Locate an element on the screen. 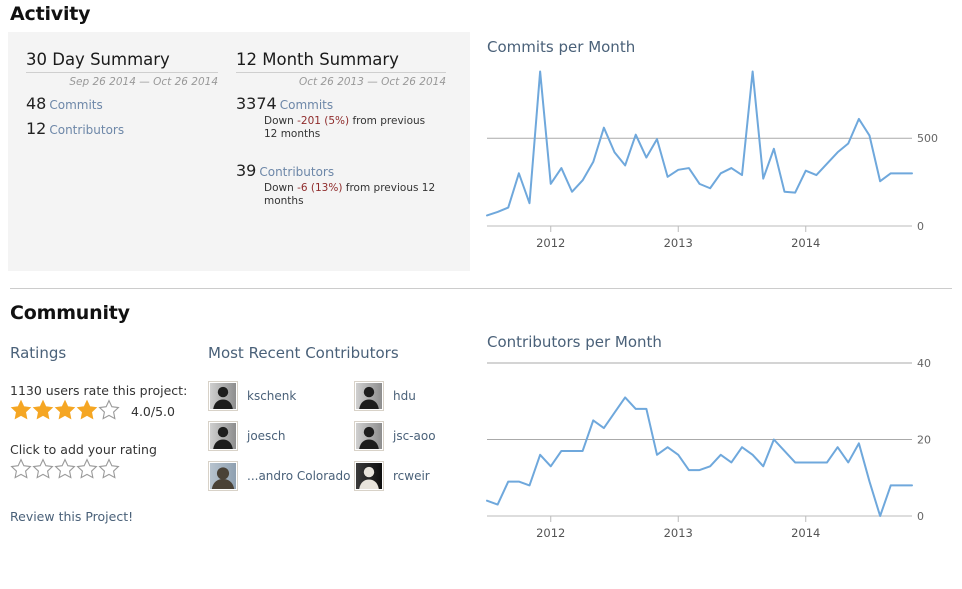 This screenshot has width=962, height=589. add-rating-label: Click to add your rating is located at coordinates (83, 449).